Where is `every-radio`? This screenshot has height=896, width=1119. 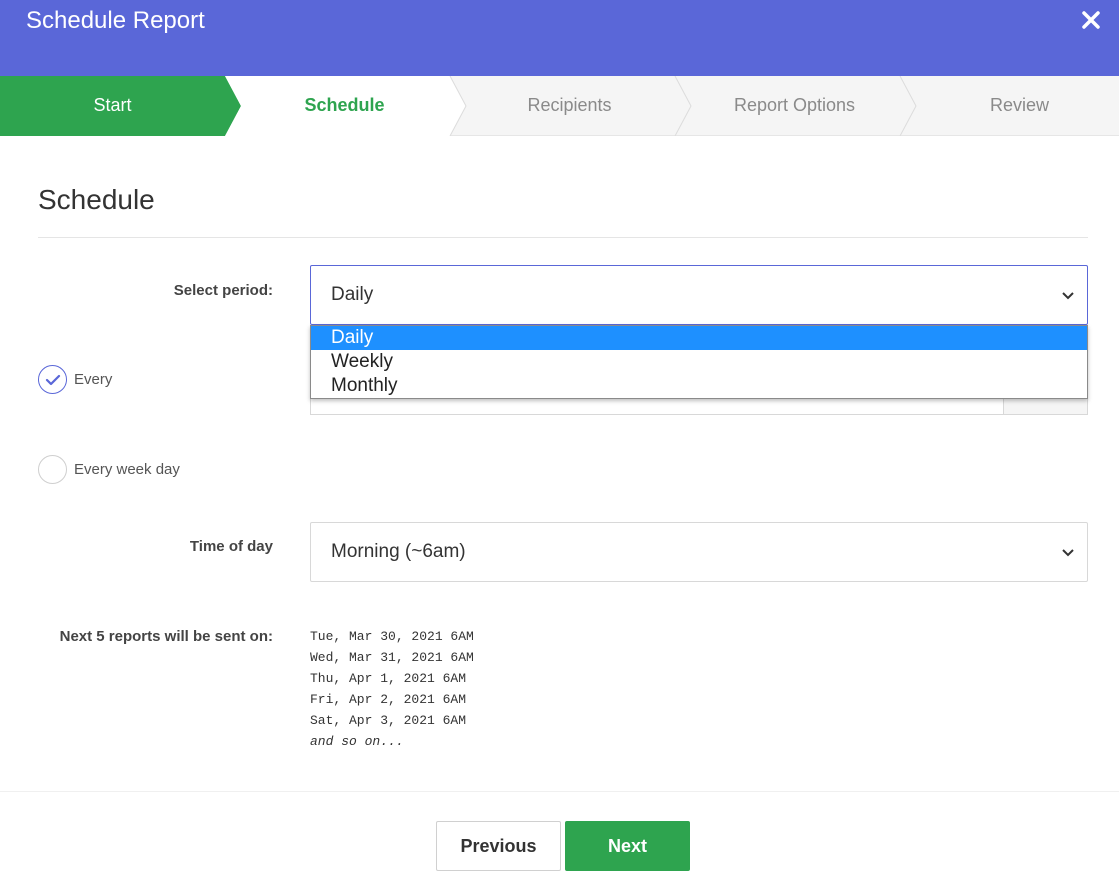 every-radio is located at coordinates (52, 379).